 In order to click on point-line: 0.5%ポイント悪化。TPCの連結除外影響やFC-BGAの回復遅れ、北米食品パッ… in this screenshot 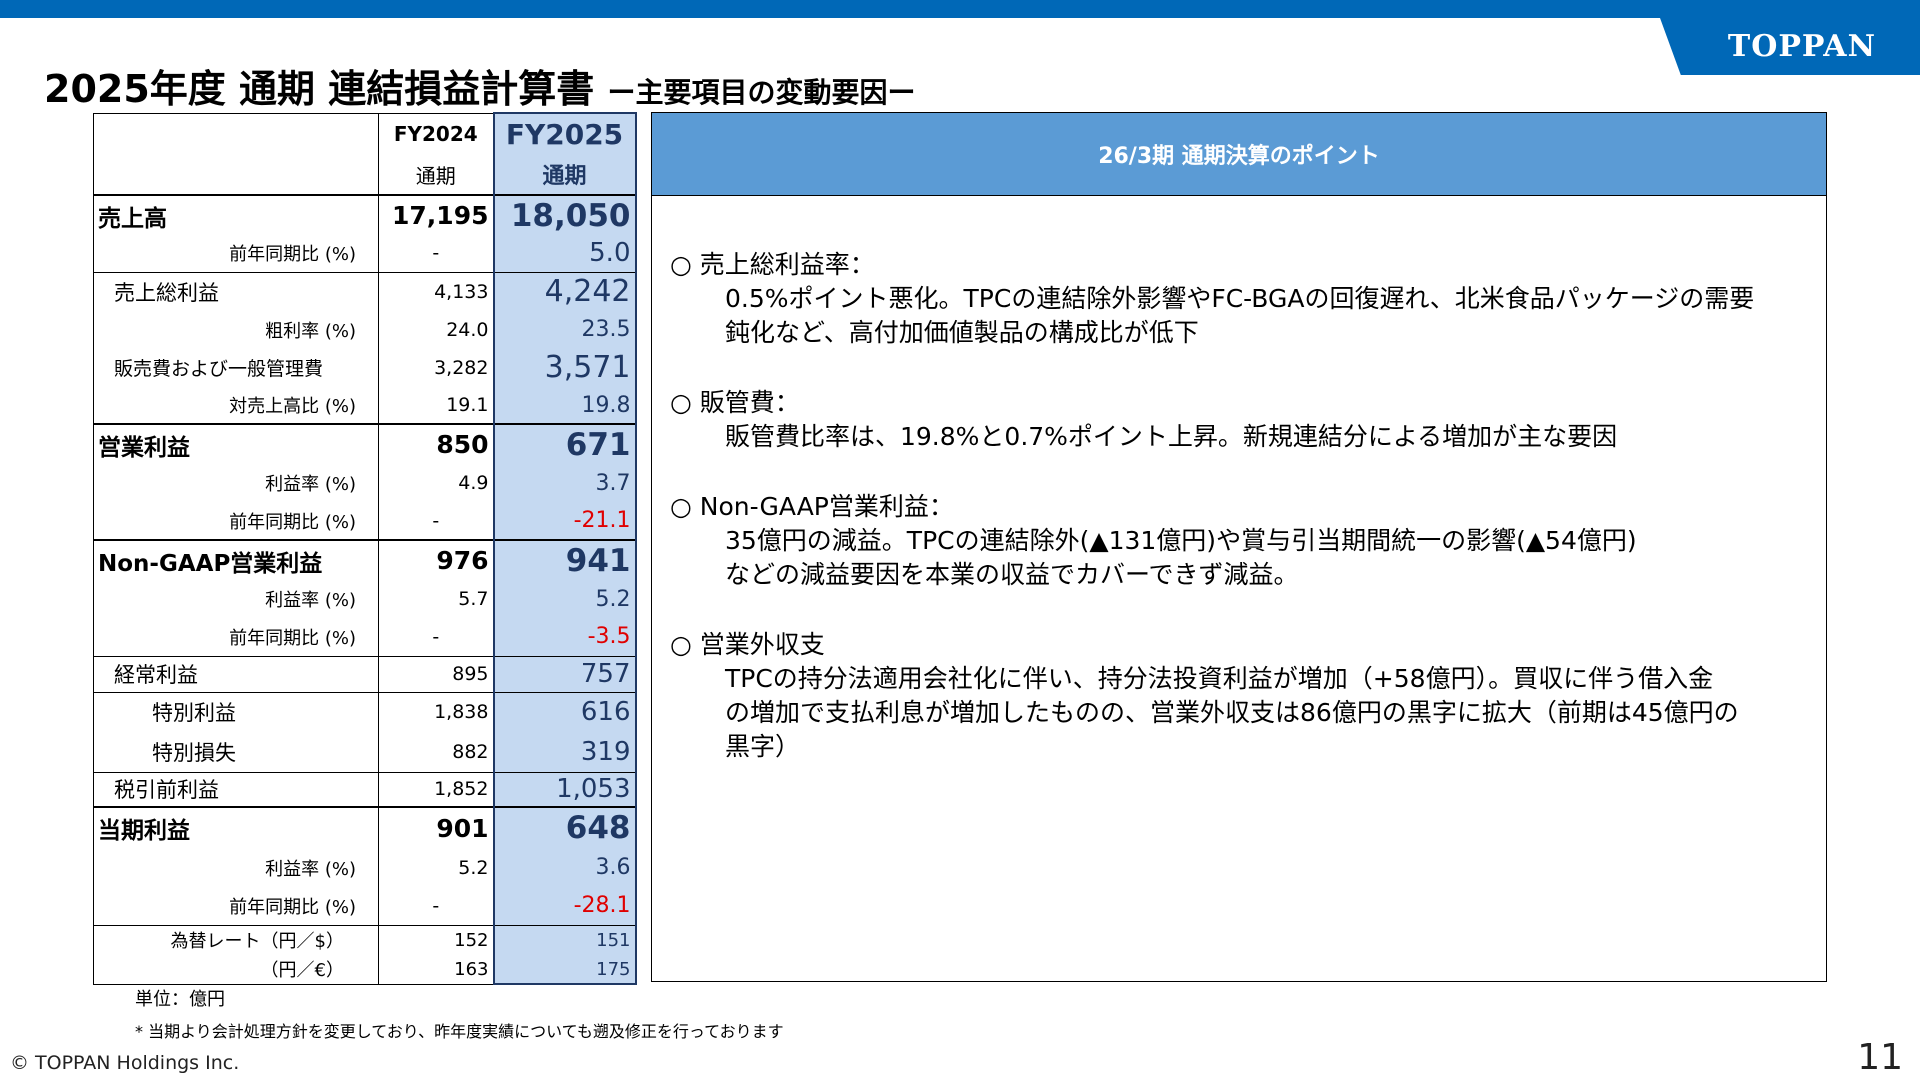, I will do `click(1240, 298)`.